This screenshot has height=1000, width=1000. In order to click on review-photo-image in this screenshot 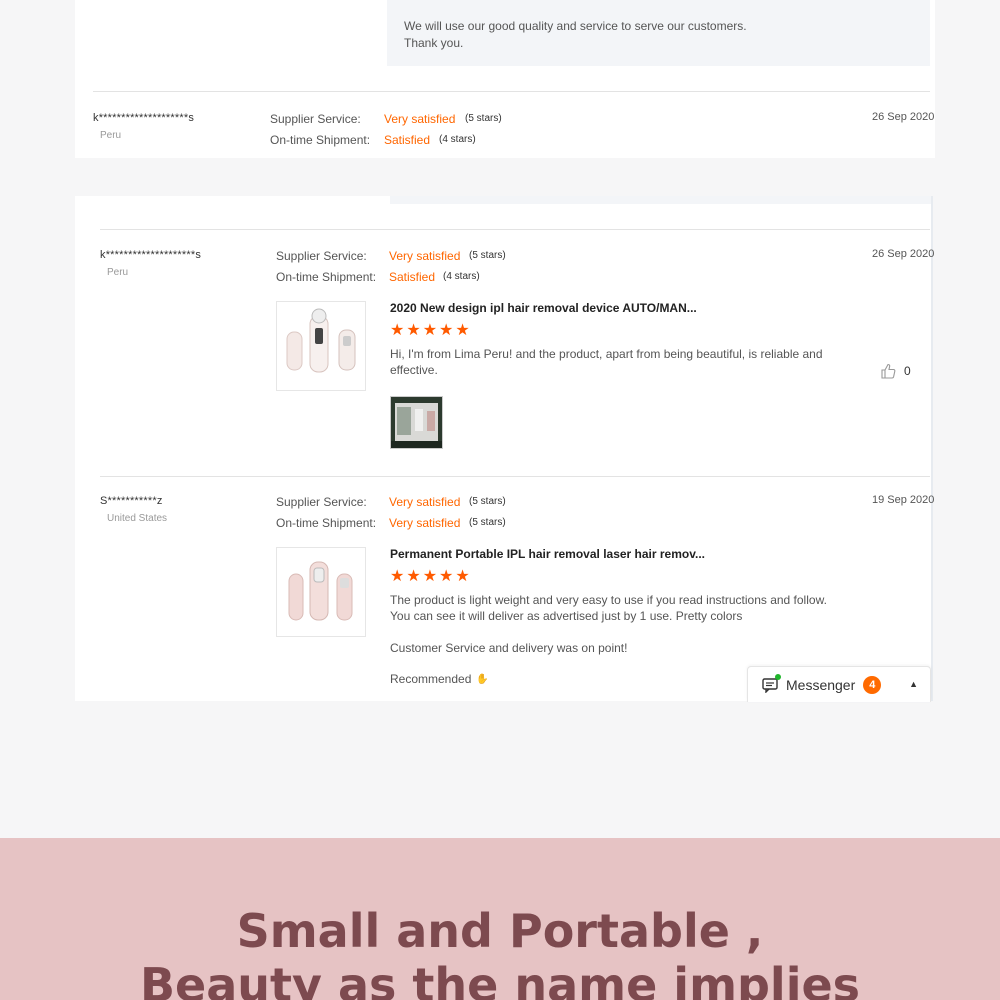, I will do `click(416, 422)`.